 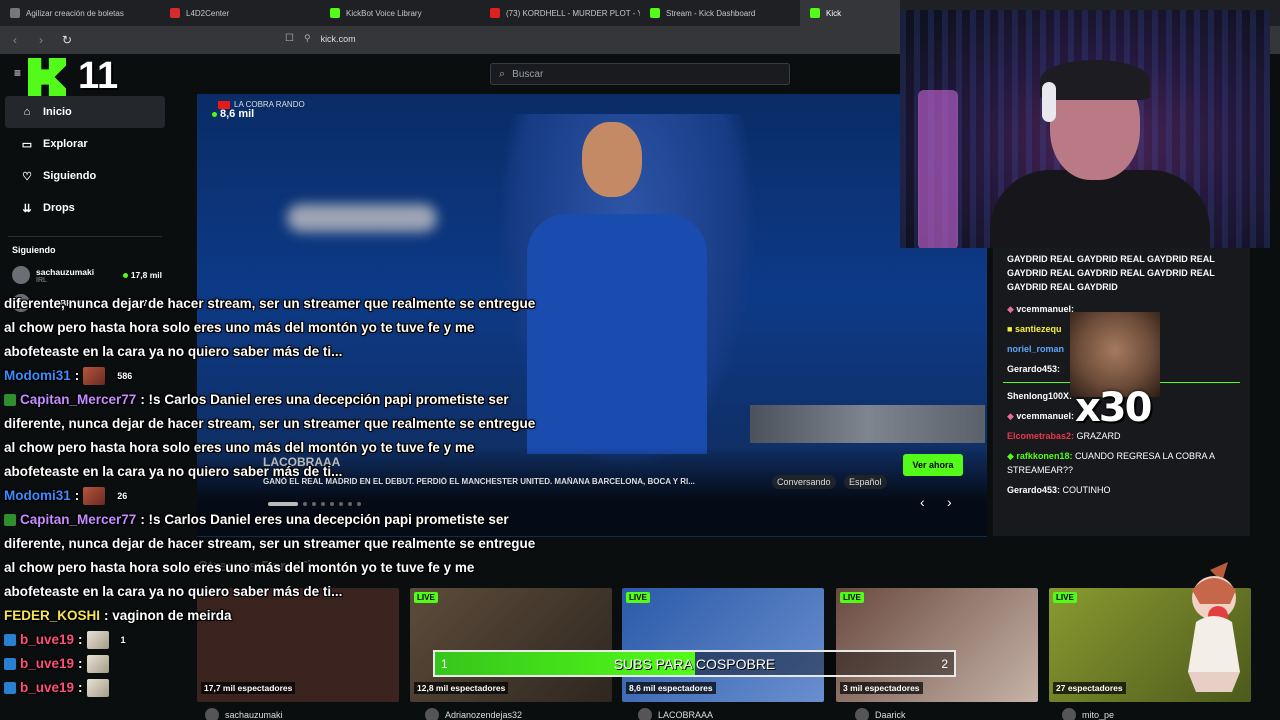 I want to click on bookmark-icon: ☐, so click(x=289, y=38).